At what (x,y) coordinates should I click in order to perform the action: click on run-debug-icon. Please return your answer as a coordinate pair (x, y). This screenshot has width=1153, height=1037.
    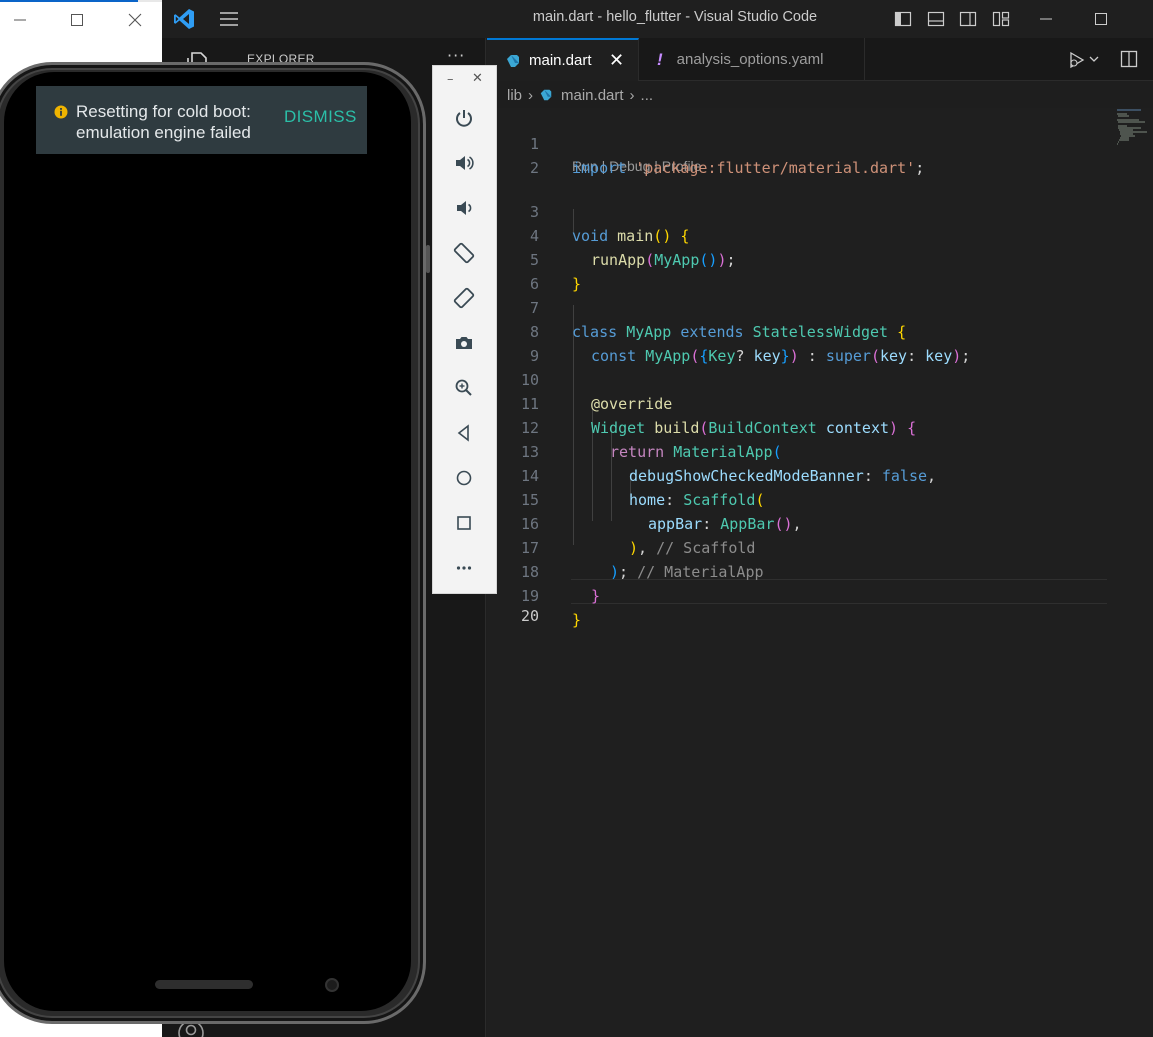
    Looking at the image, I should click on (1084, 60).